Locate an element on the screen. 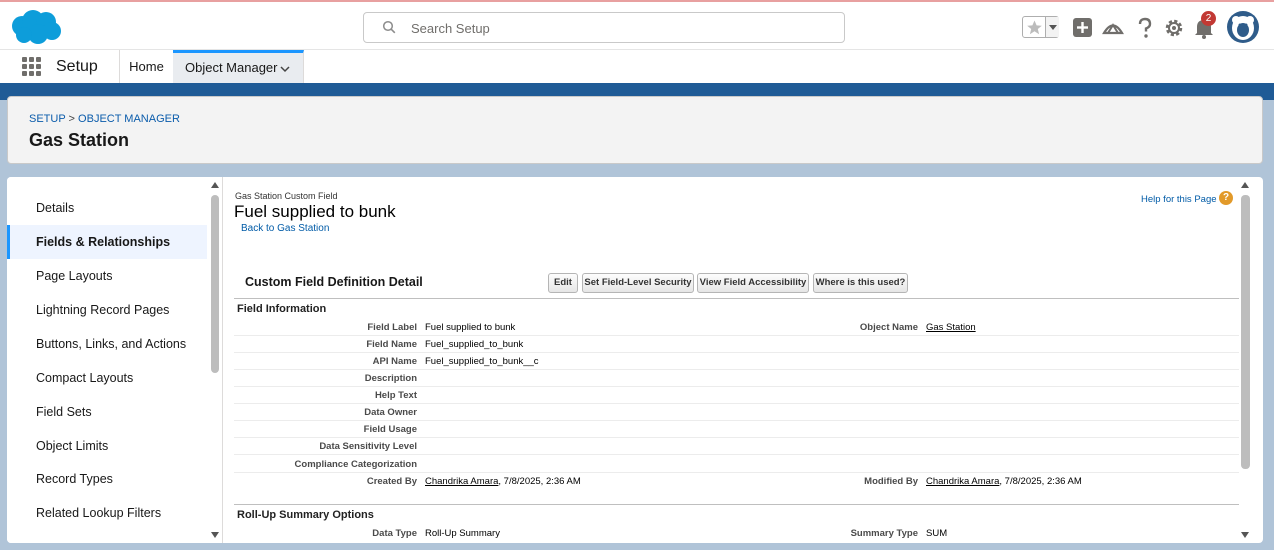 The image size is (1274, 550). user-avatar is located at coordinates (1243, 27).